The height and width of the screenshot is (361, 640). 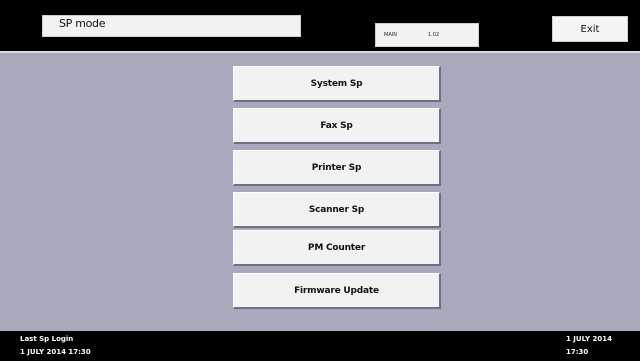 I want to click on system-sp-button: System Sp, so click(x=337, y=84).